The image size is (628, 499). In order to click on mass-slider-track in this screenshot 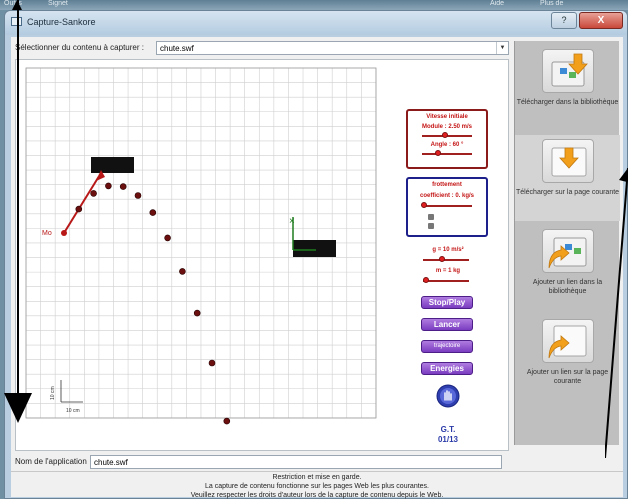, I will do `click(446, 281)`.